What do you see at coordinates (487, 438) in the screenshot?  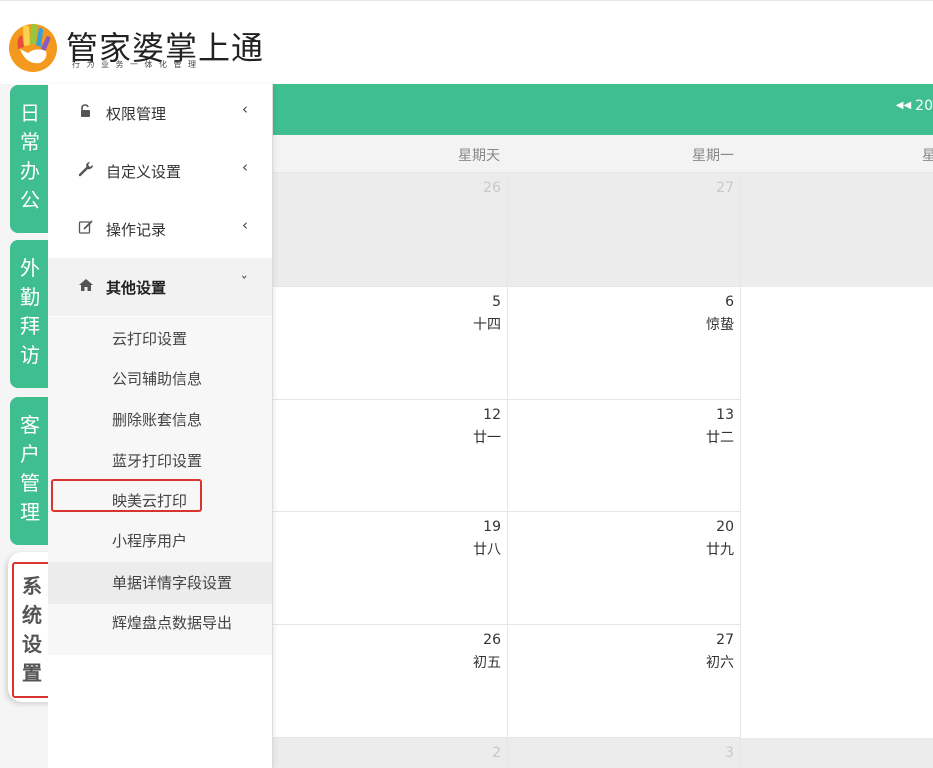 I see `lunar-date: 廿一` at bounding box center [487, 438].